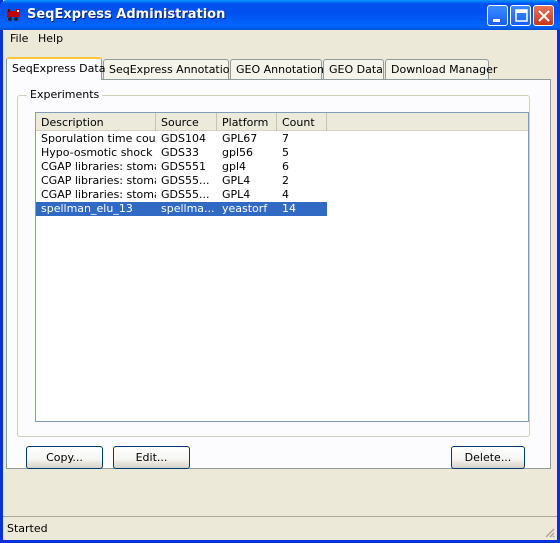 This screenshot has width=560, height=543. What do you see at coordinates (55, 68) in the screenshot?
I see `tab-seqexpress-data: SeqExpress Data` at bounding box center [55, 68].